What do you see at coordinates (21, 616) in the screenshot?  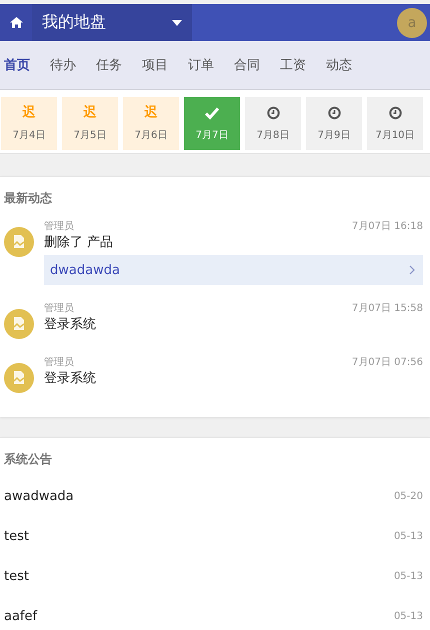 I see `notice-title: aafef` at bounding box center [21, 616].